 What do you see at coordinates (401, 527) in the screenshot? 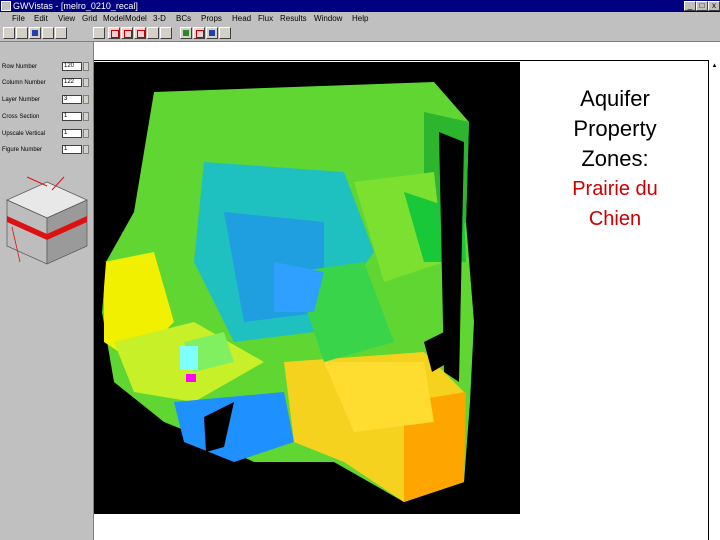
I see `canvas-bottom` at bounding box center [401, 527].